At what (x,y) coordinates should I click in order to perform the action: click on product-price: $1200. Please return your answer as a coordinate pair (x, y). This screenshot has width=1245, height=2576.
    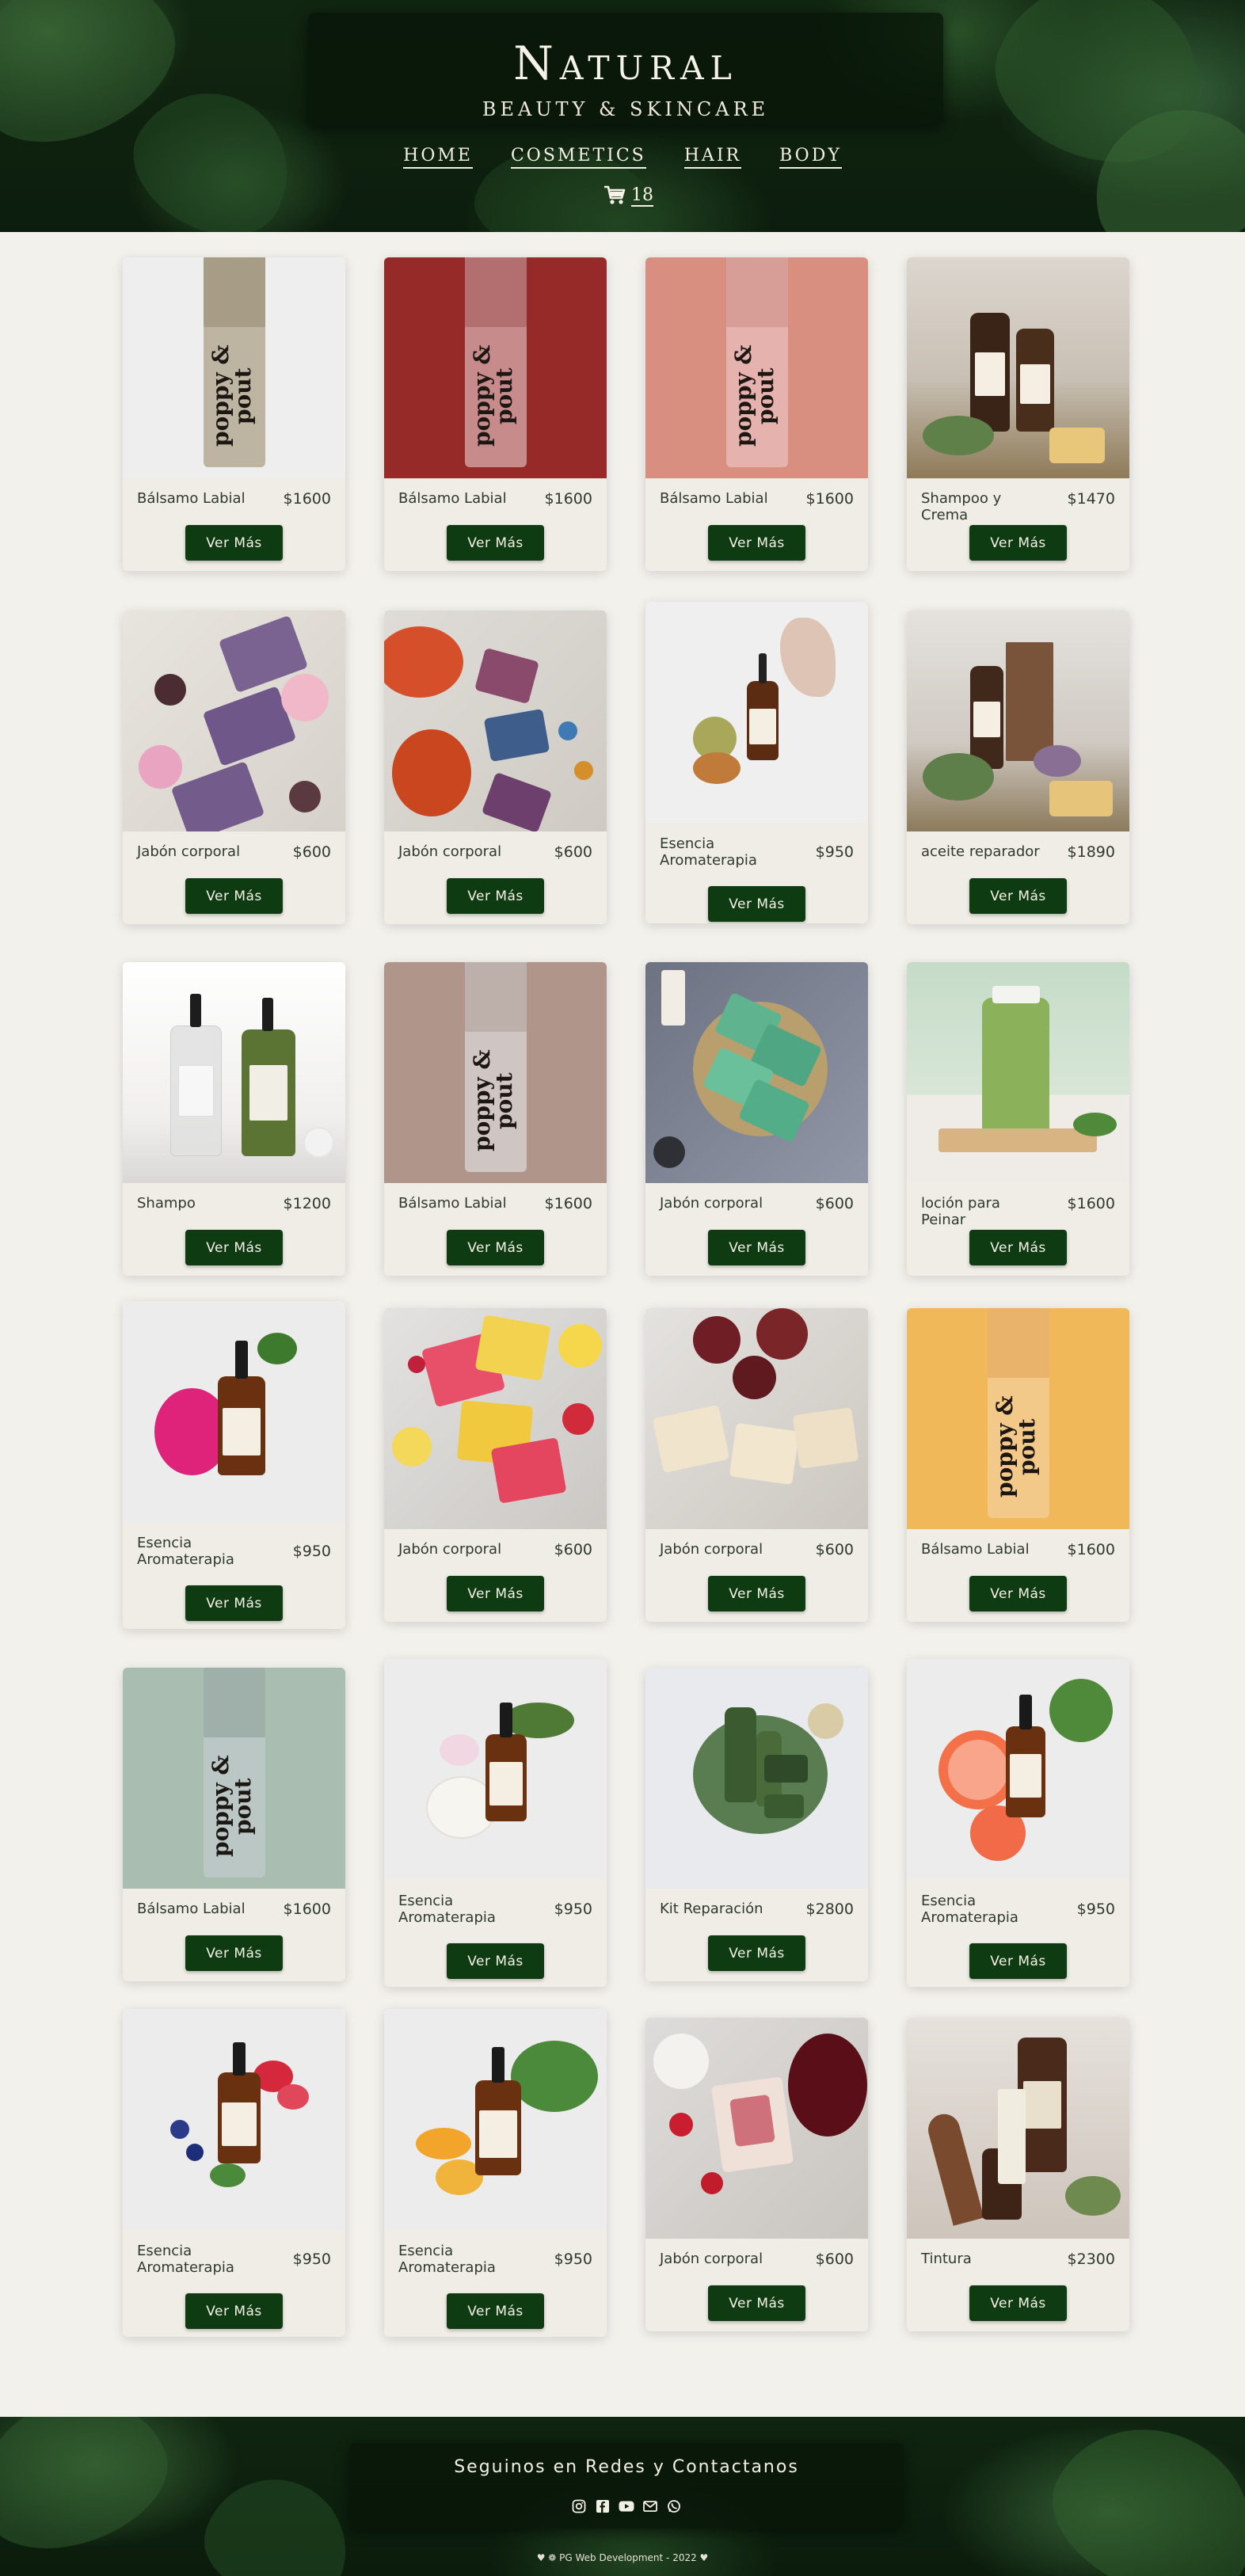
    Looking at the image, I should click on (307, 1203).